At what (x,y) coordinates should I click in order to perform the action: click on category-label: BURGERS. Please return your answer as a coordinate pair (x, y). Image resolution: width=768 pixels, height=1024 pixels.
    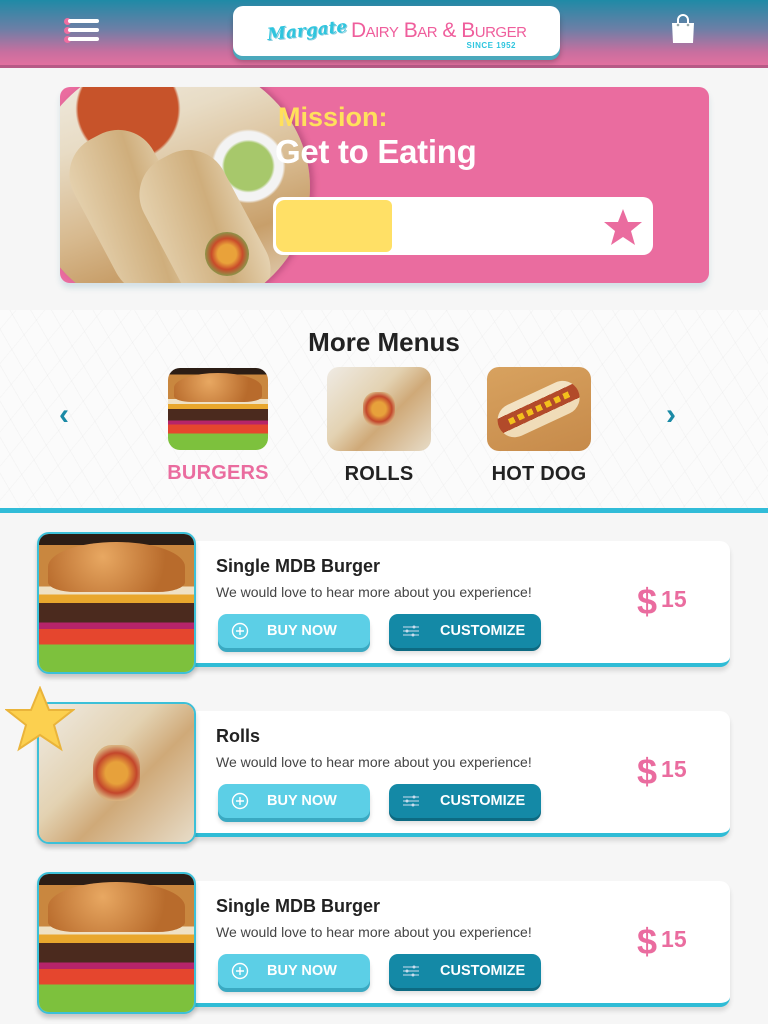
    Looking at the image, I should click on (218, 473).